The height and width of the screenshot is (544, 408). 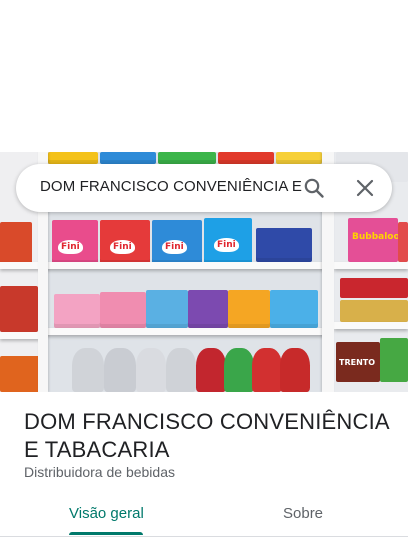 I want to click on bottom-brand-label: TRENTO, so click(x=357, y=362).